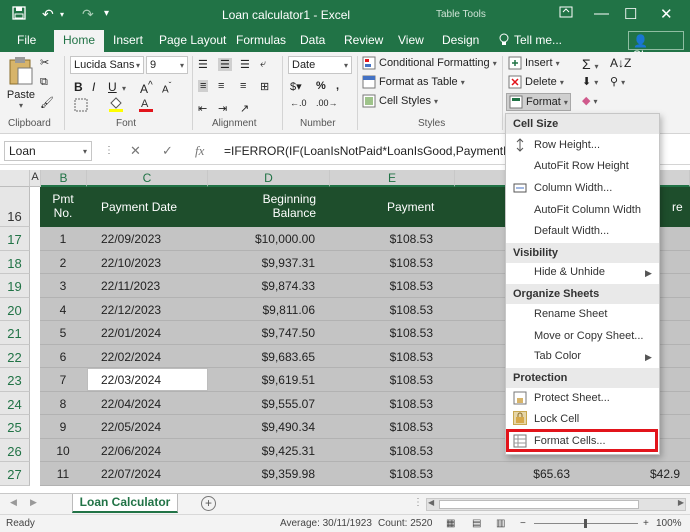 The image size is (690, 532). I want to click on fill-color-icon, so click(116, 105).